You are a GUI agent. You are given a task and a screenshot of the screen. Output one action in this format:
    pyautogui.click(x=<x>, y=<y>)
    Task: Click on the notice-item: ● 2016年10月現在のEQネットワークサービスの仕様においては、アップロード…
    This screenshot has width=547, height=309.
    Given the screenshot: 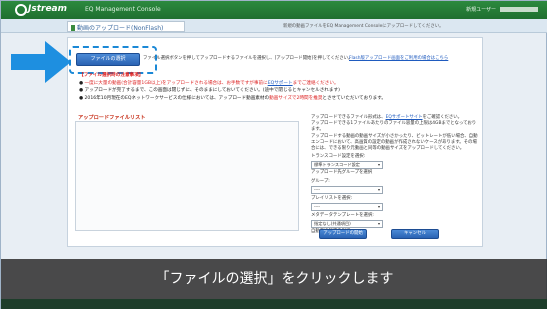 What is the action you would take?
    pyautogui.click(x=232, y=98)
    